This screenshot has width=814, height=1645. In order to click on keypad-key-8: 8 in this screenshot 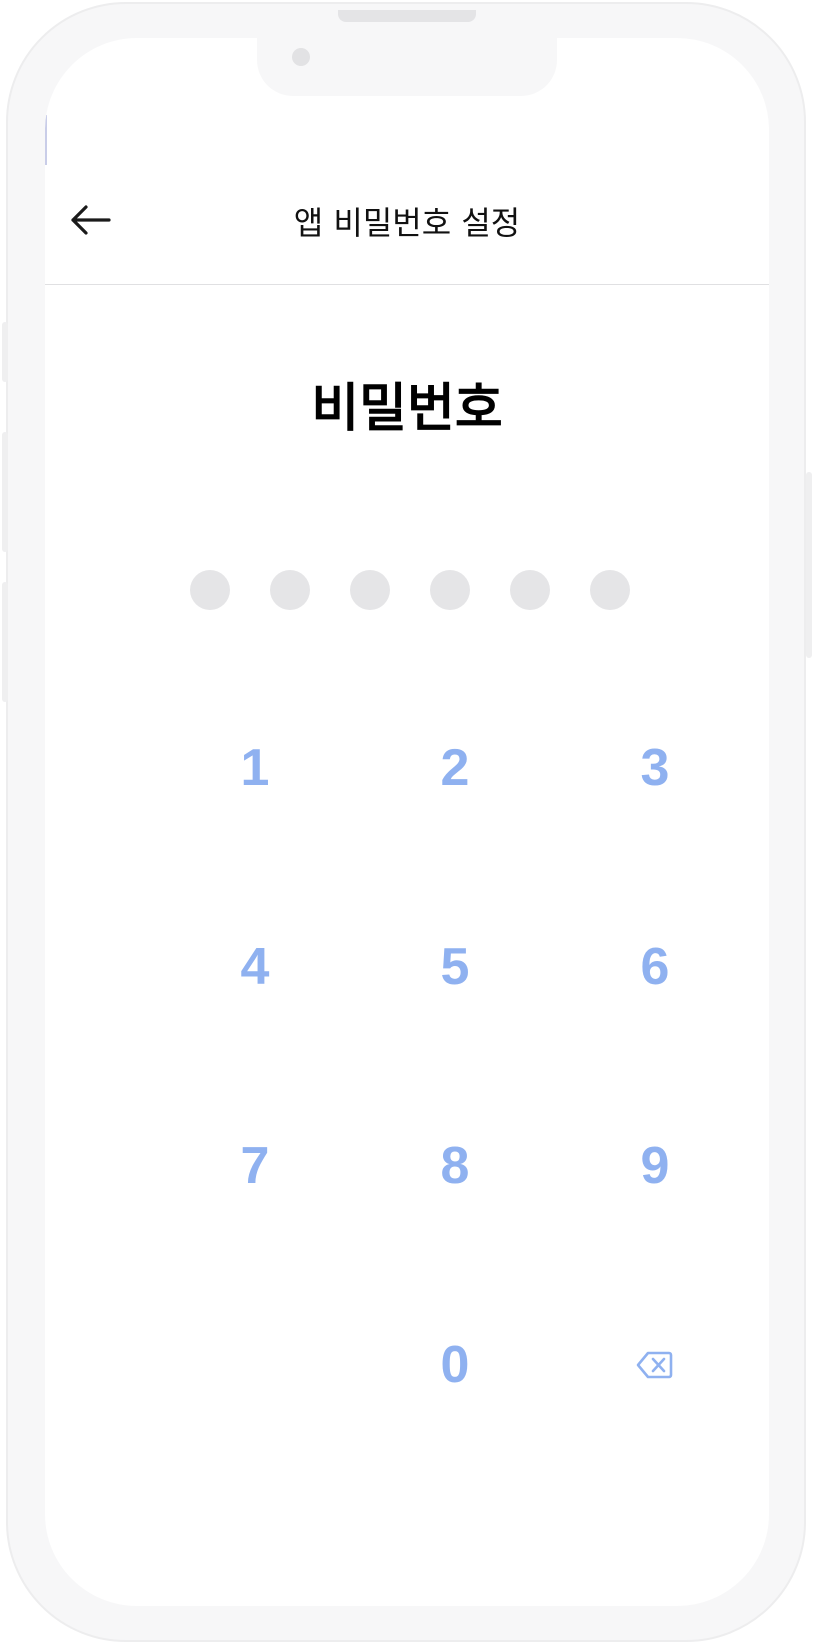, I will do `click(455, 1166)`.